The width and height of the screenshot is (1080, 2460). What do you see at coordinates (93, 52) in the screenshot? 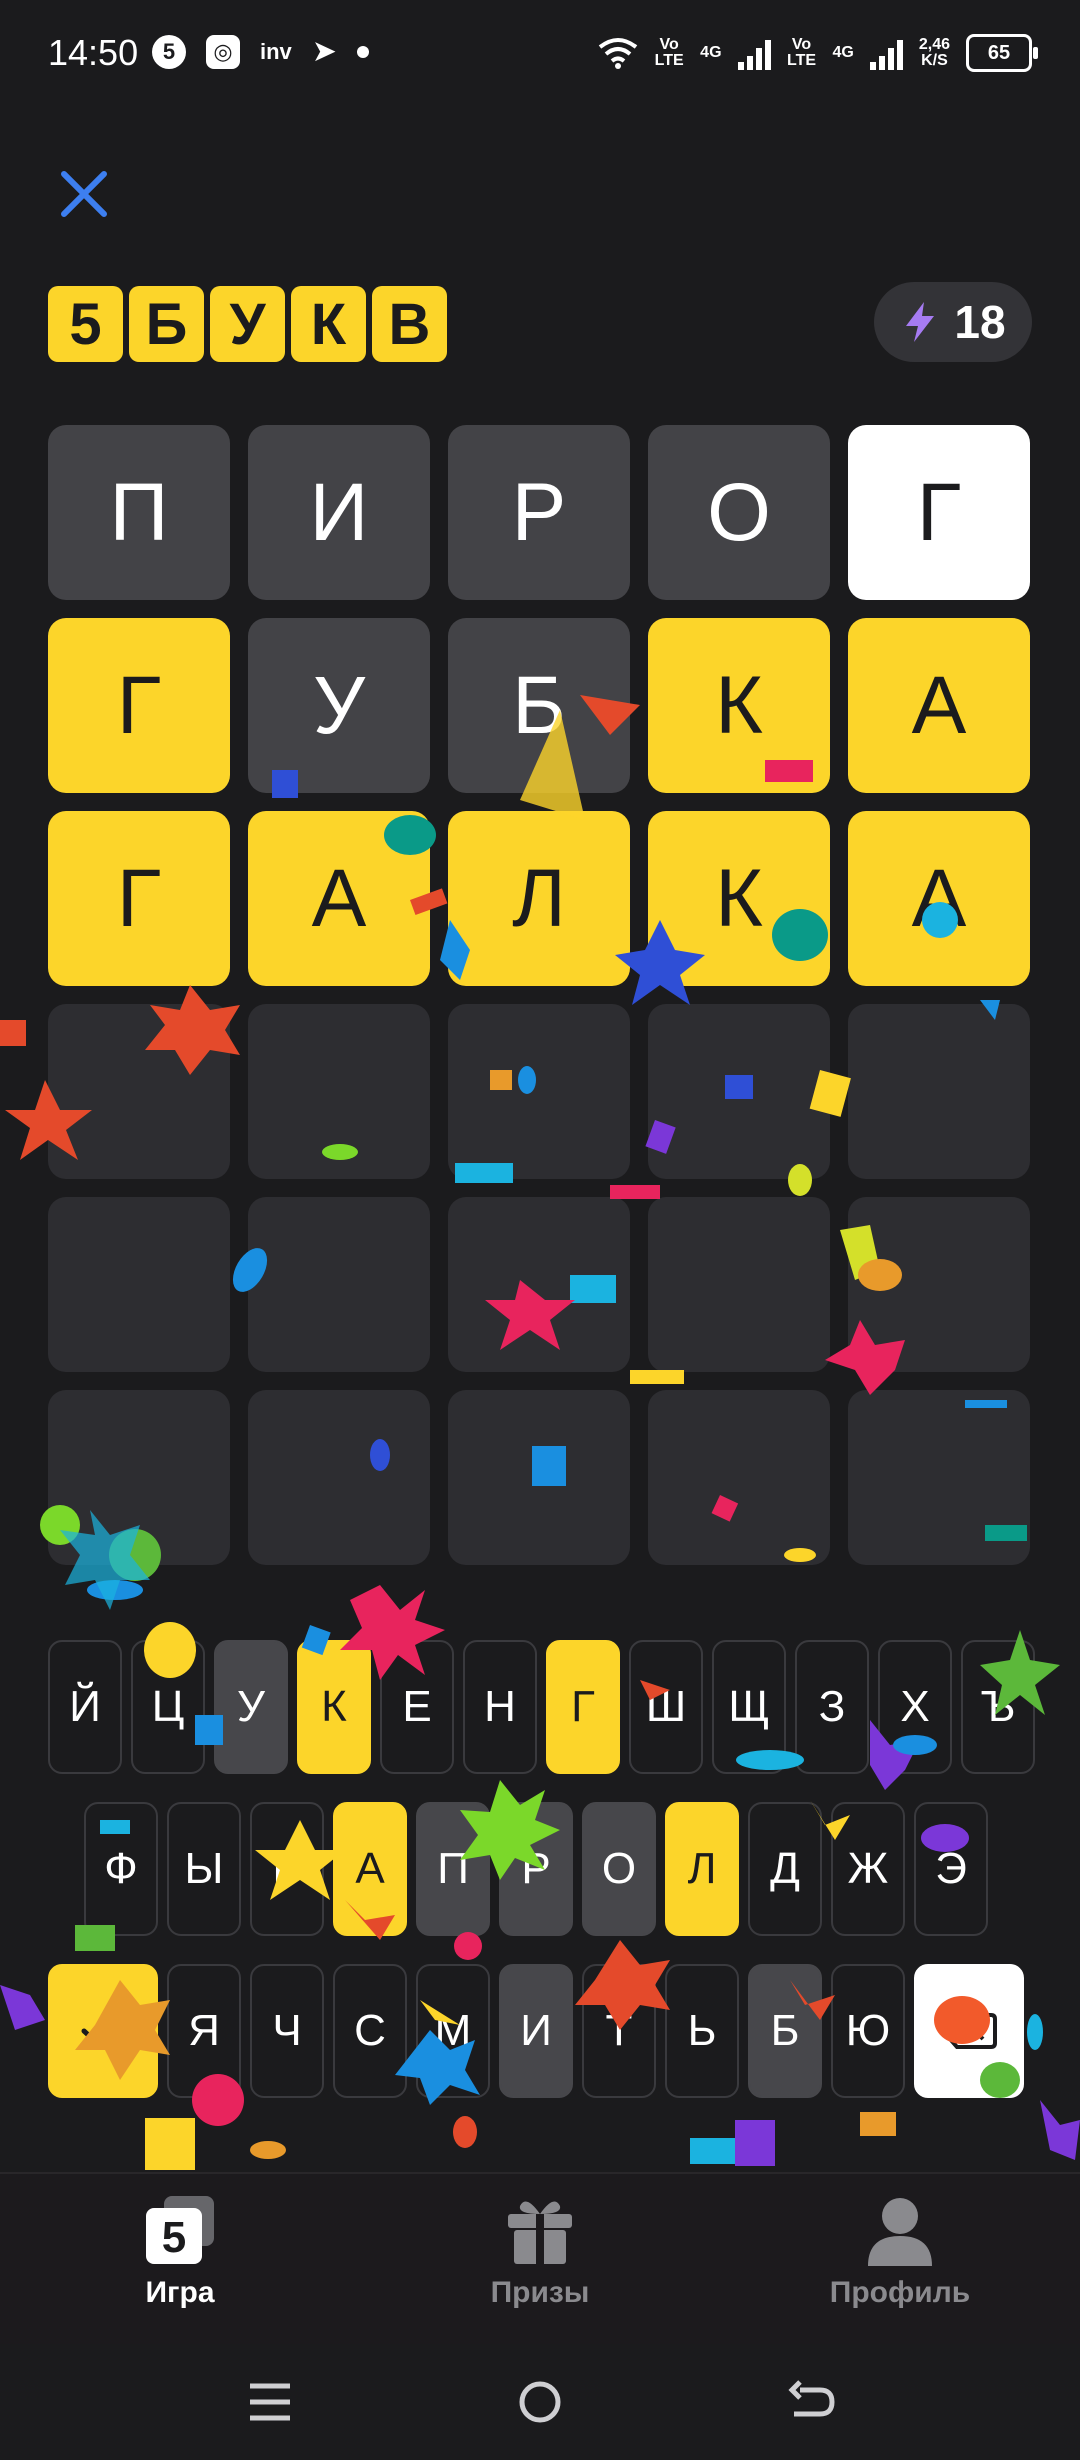
I see `status-time: 14:50` at bounding box center [93, 52].